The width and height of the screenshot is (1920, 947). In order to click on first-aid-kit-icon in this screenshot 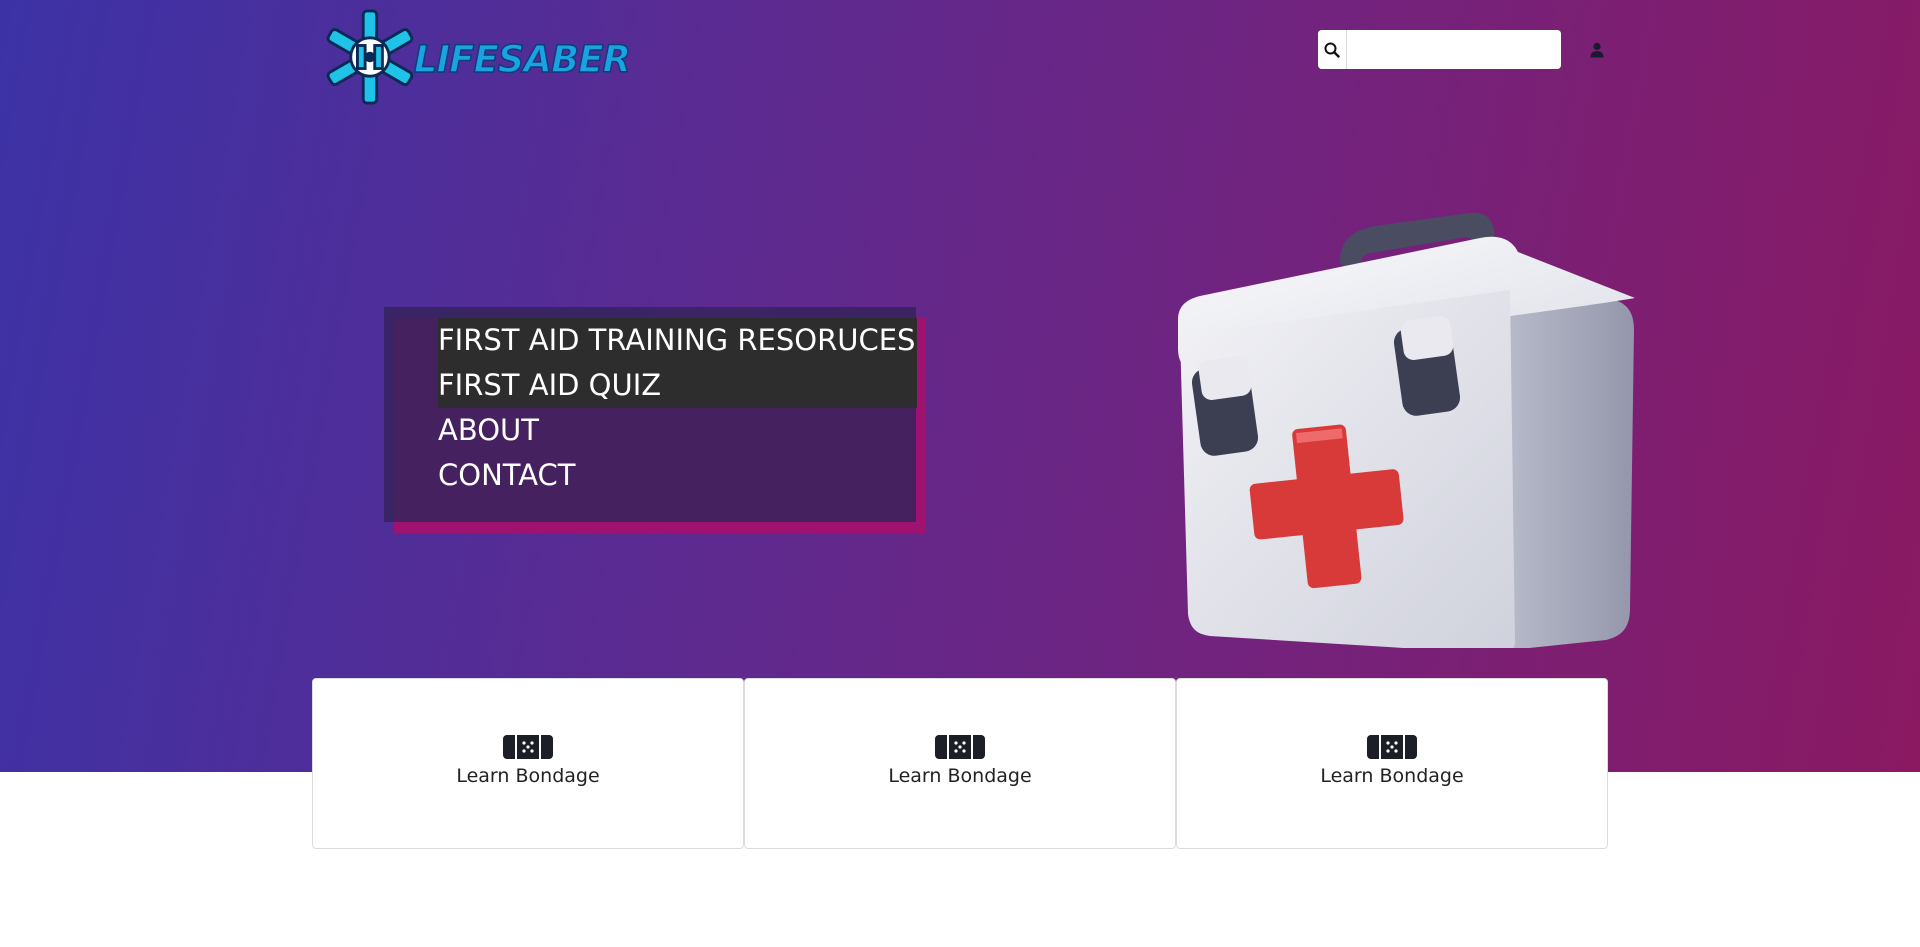, I will do `click(1406, 430)`.